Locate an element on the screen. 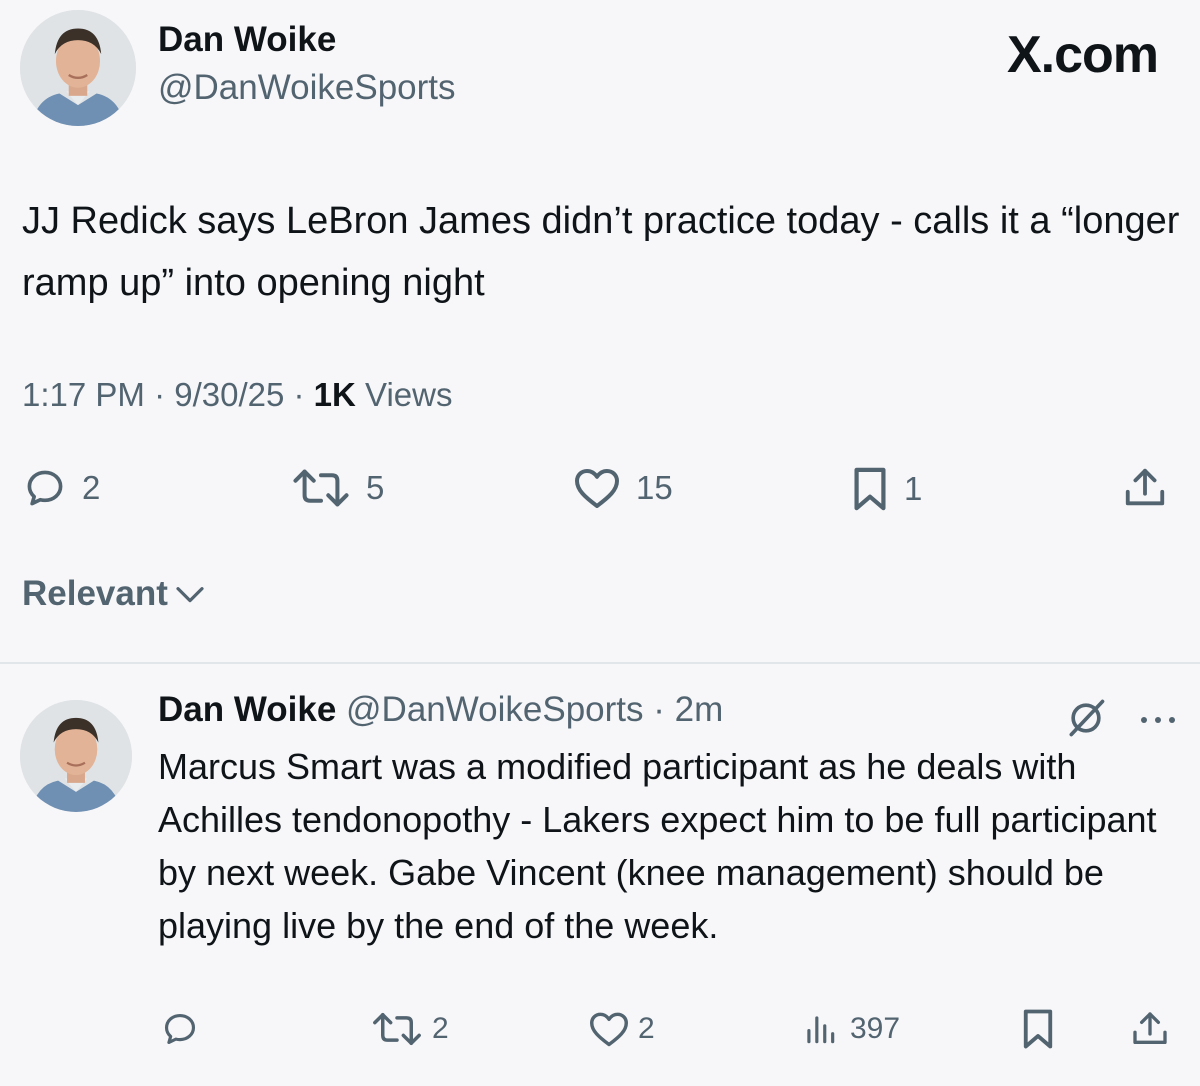 This screenshot has width=1200, height=1086. views-label: Views is located at coordinates (409, 394).